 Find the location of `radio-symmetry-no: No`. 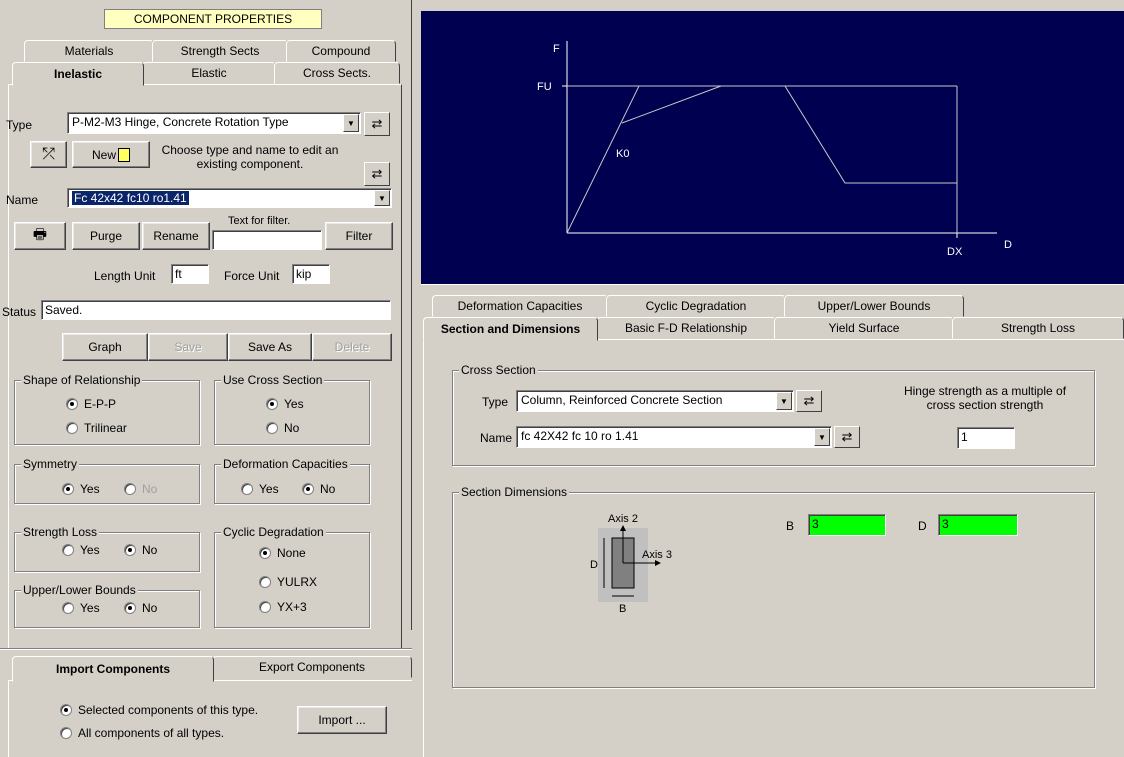

radio-symmetry-no: No is located at coordinates (140, 489).